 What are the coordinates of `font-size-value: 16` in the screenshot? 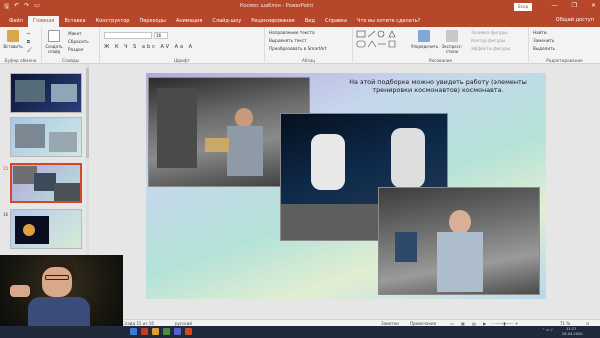 It's located at (159, 35).